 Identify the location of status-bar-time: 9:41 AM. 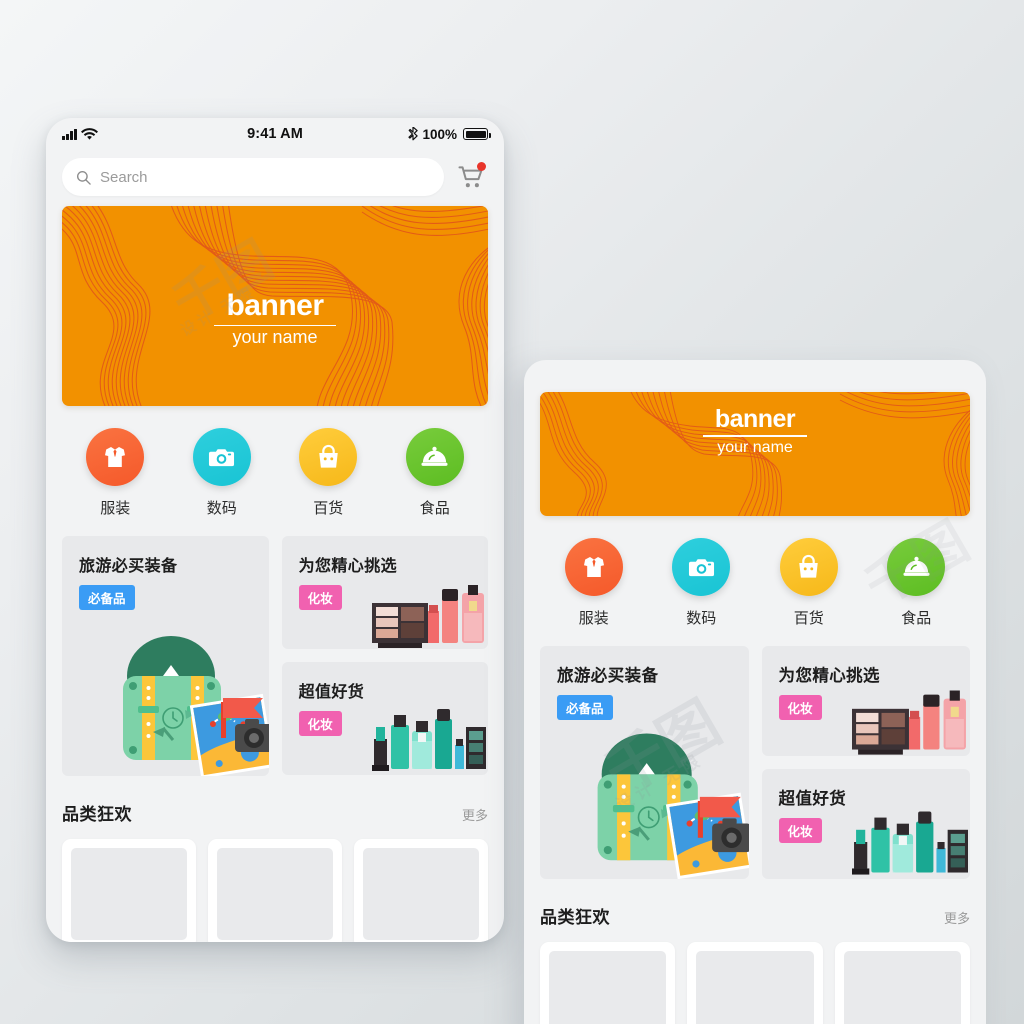
(275, 134).